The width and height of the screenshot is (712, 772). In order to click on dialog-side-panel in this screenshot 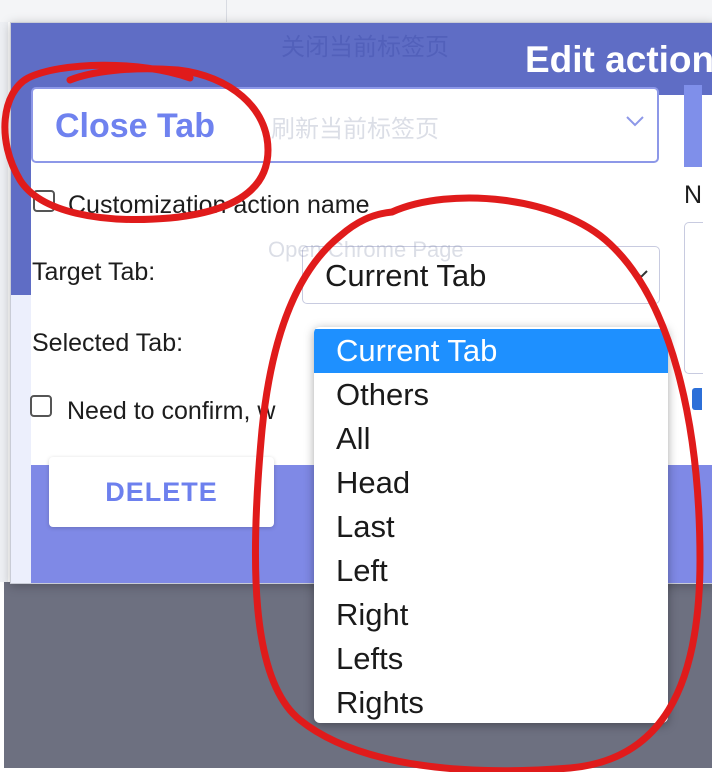, I will do `click(21, 439)`.